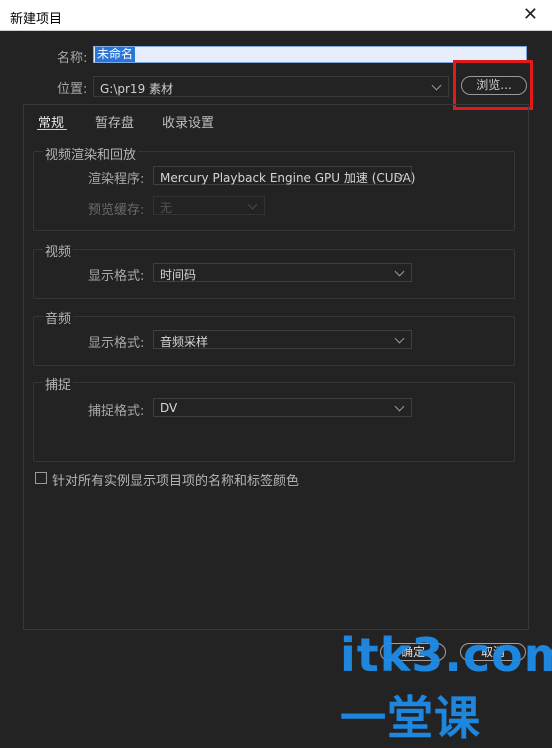  Describe the element at coordinates (115, 54) in the screenshot. I see `name-input-value: 未命名` at that location.